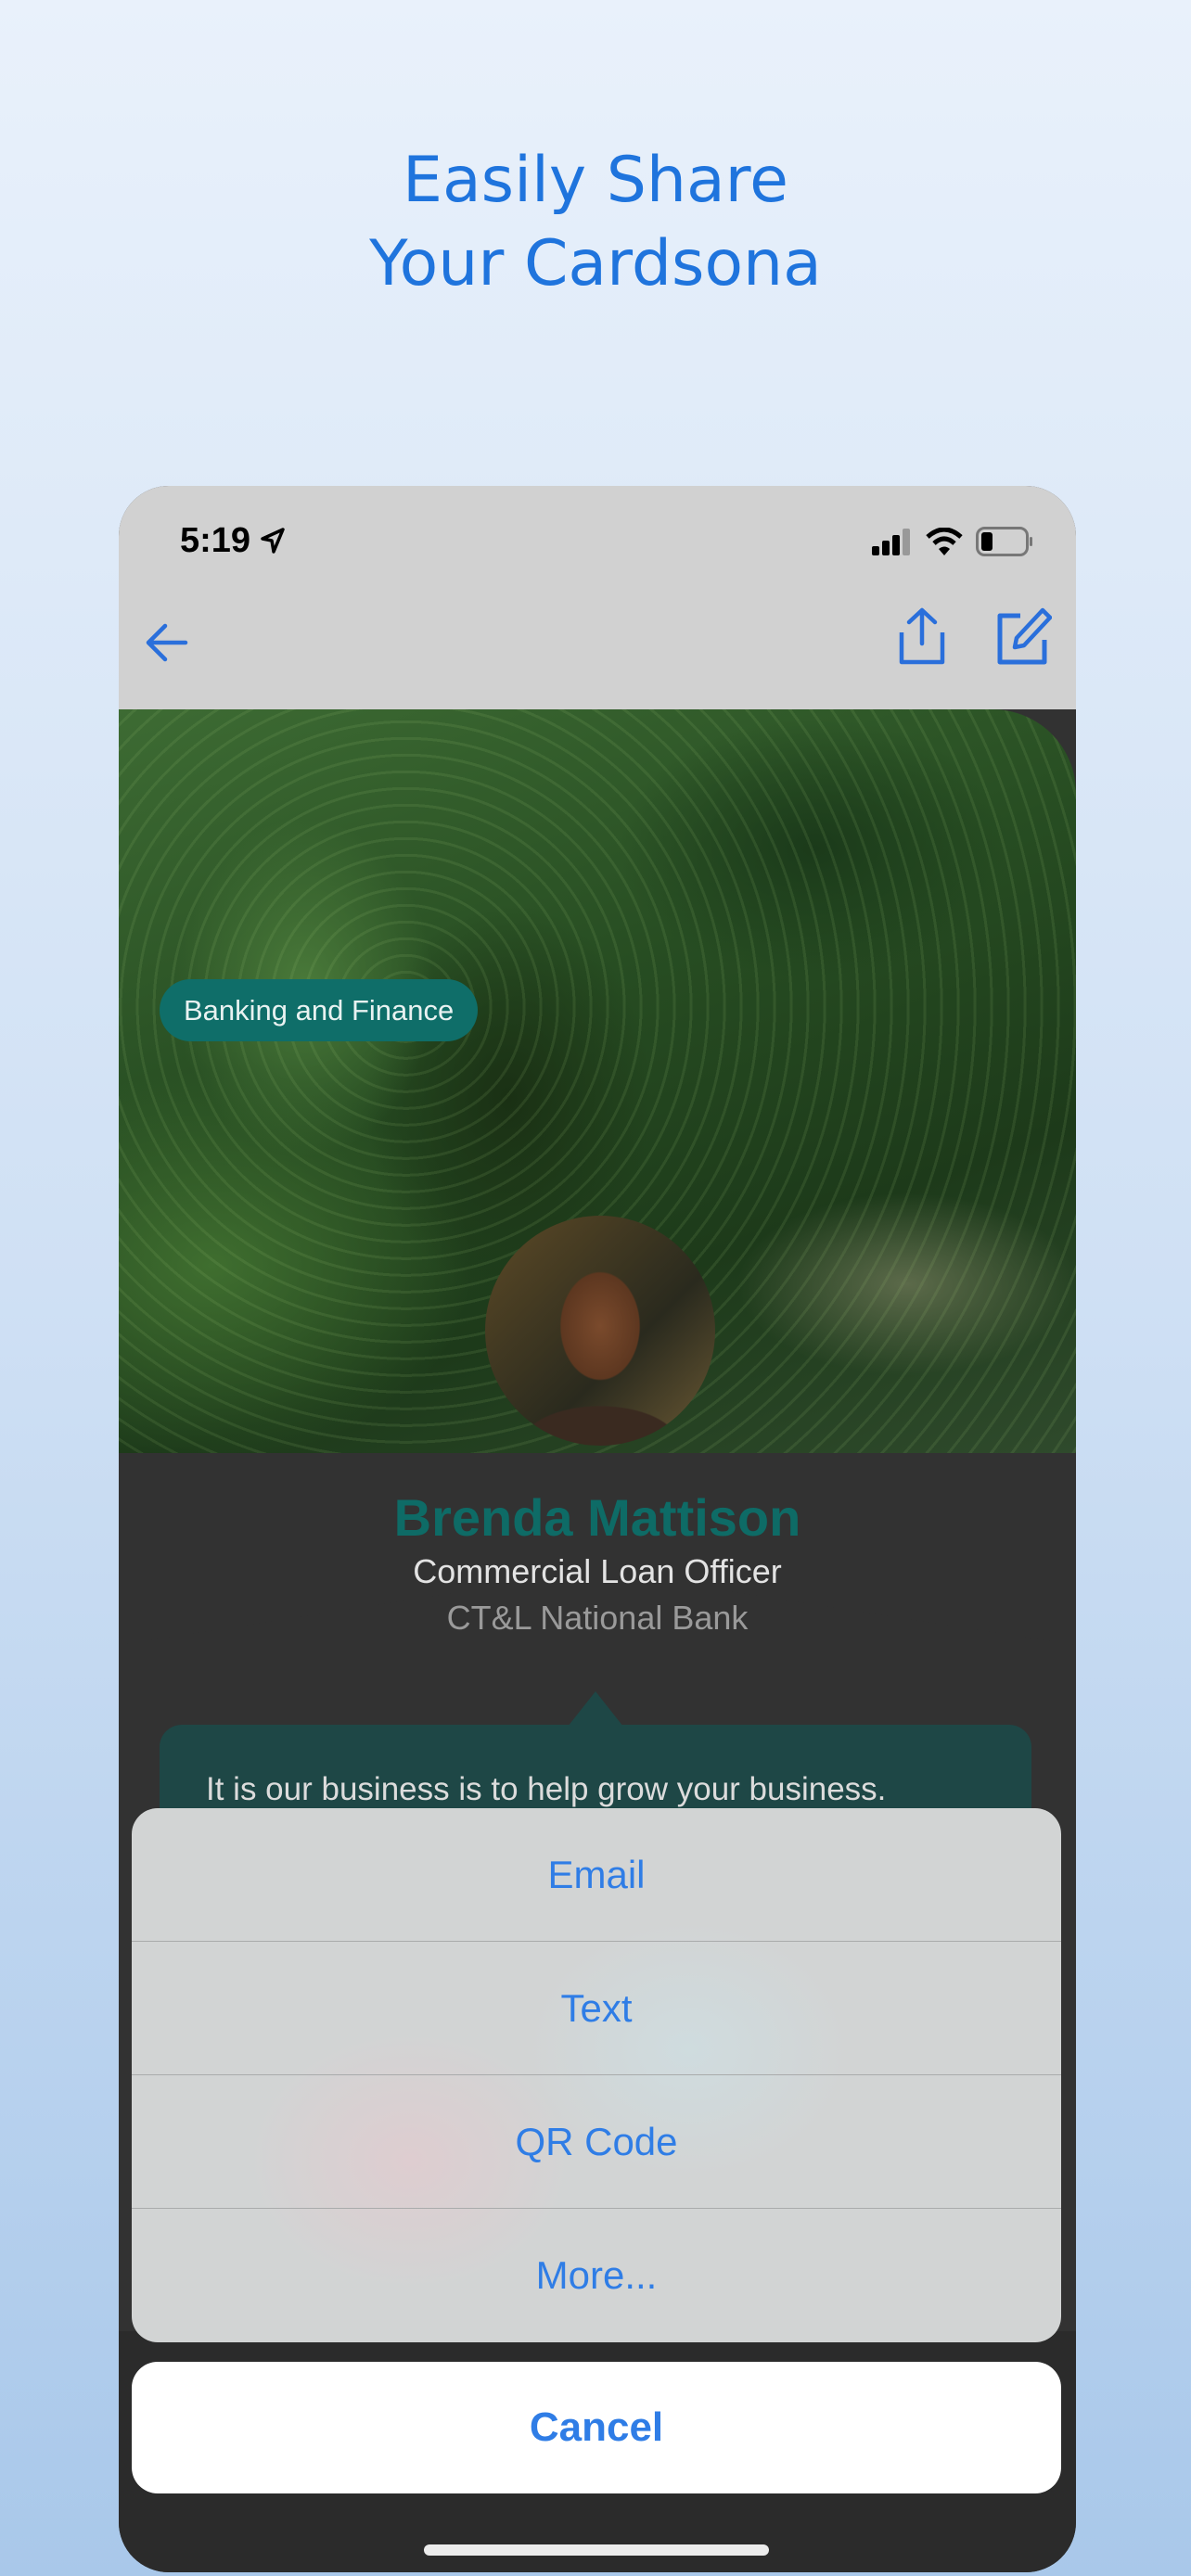 This screenshot has width=1191, height=2576. What do you see at coordinates (597, 598) in the screenshot?
I see `top-bar: 5:19` at bounding box center [597, 598].